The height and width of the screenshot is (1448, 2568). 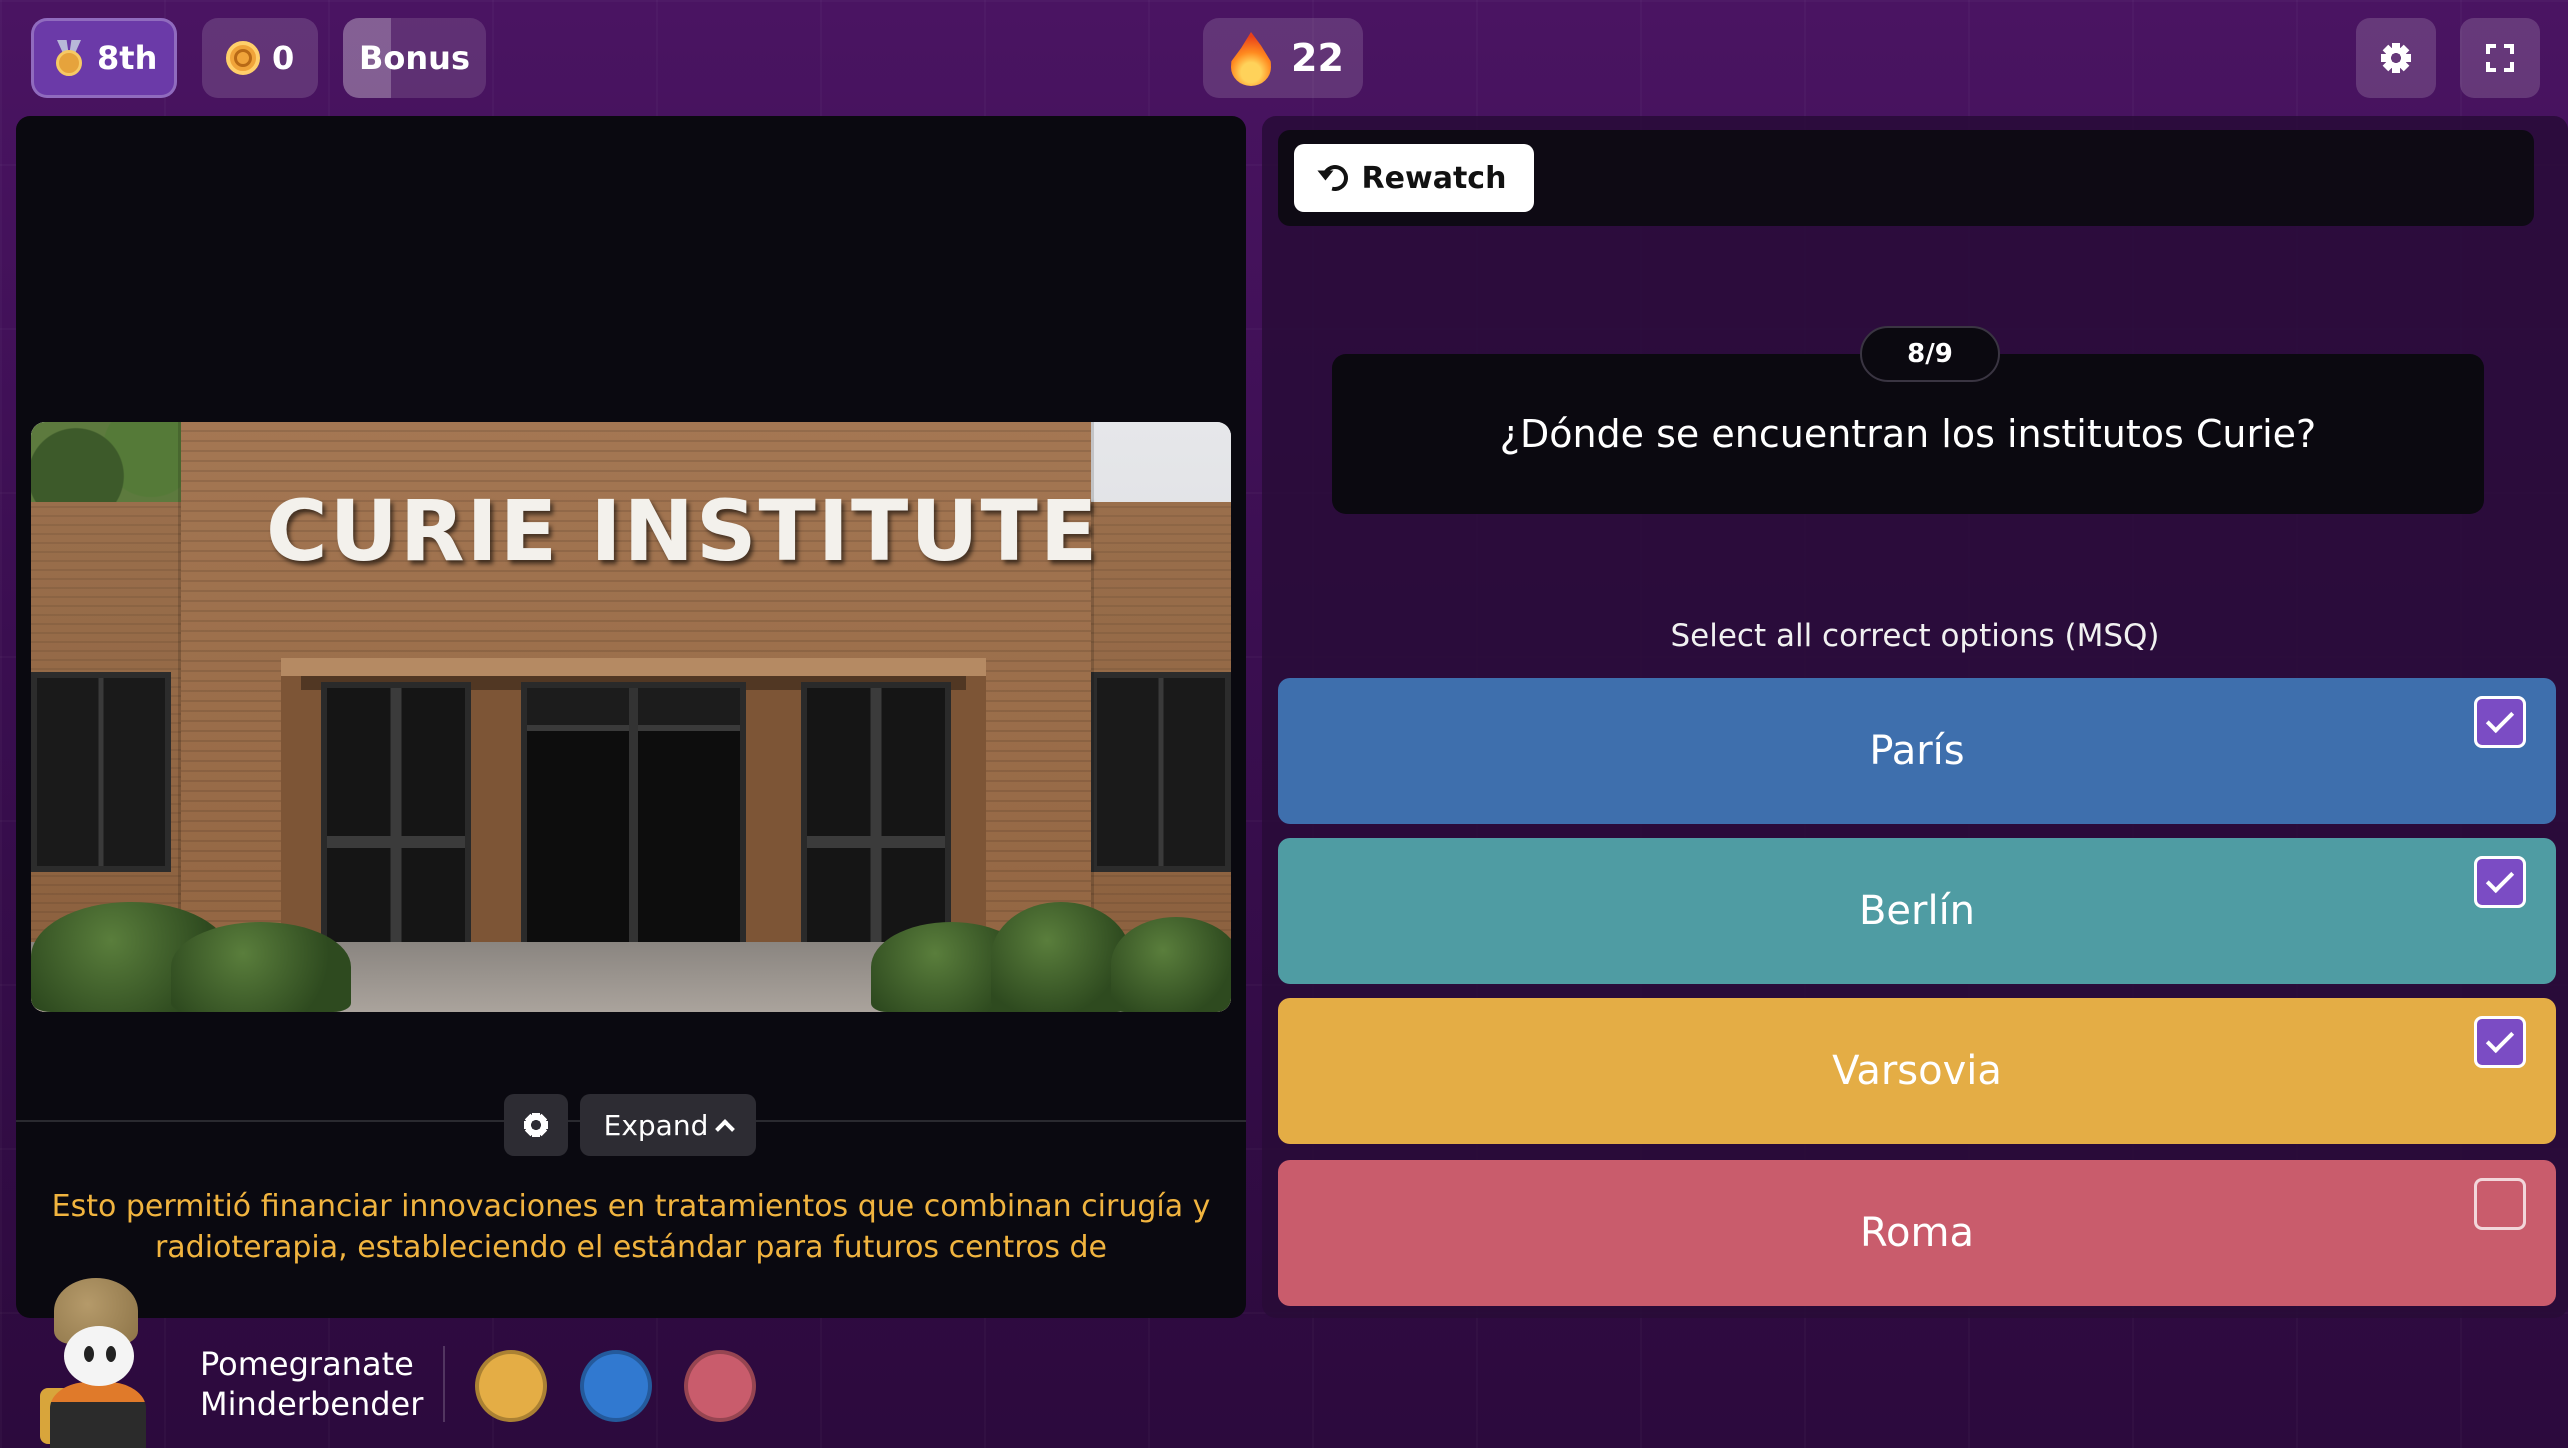 What do you see at coordinates (127, 58) in the screenshot?
I see `rank-value: 8th` at bounding box center [127, 58].